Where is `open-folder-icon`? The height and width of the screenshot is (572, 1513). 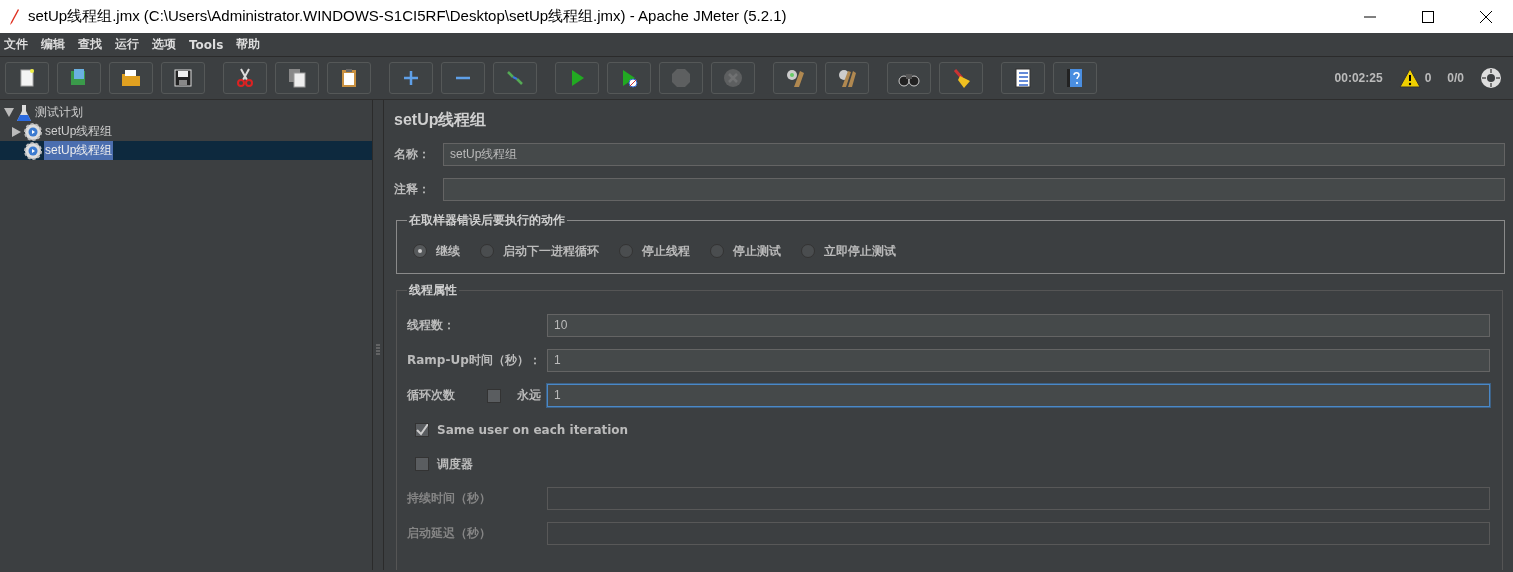 open-folder-icon is located at coordinates (131, 78).